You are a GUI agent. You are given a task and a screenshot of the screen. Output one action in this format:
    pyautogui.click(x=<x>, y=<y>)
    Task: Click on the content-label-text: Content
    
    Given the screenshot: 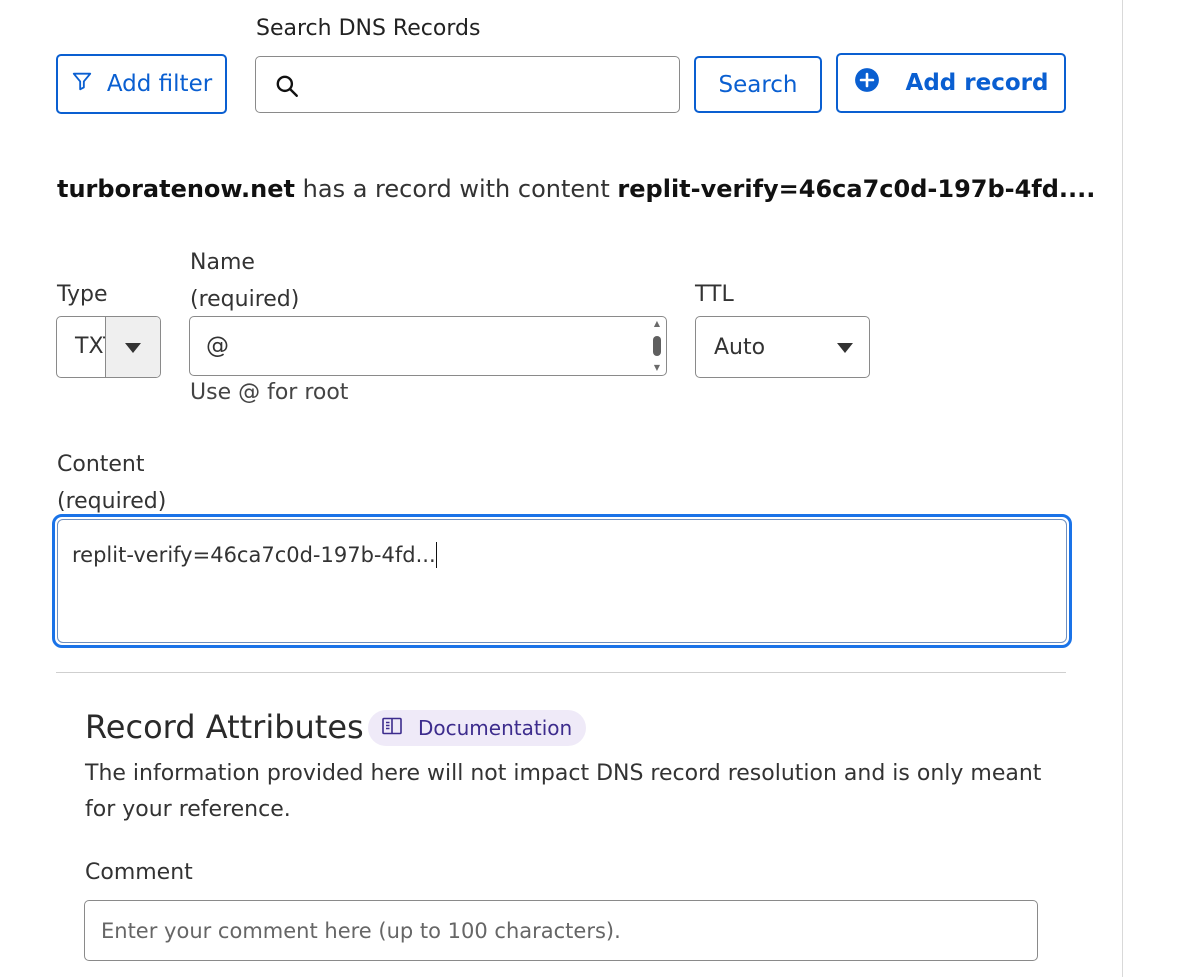 What is the action you would take?
    pyautogui.click(x=101, y=464)
    